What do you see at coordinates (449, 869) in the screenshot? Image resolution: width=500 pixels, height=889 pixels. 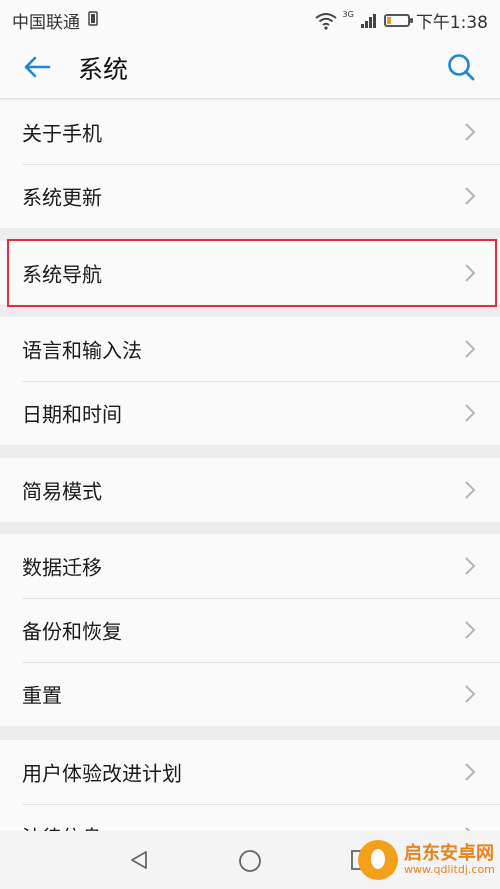 I see `watermark-url: www.qdlitdj.com` at bounding box center [449, 869].